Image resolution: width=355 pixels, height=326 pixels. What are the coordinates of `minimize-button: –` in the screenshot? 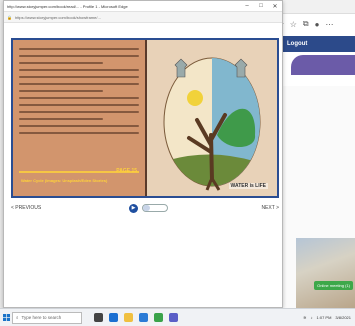 It's located at (247, 6).